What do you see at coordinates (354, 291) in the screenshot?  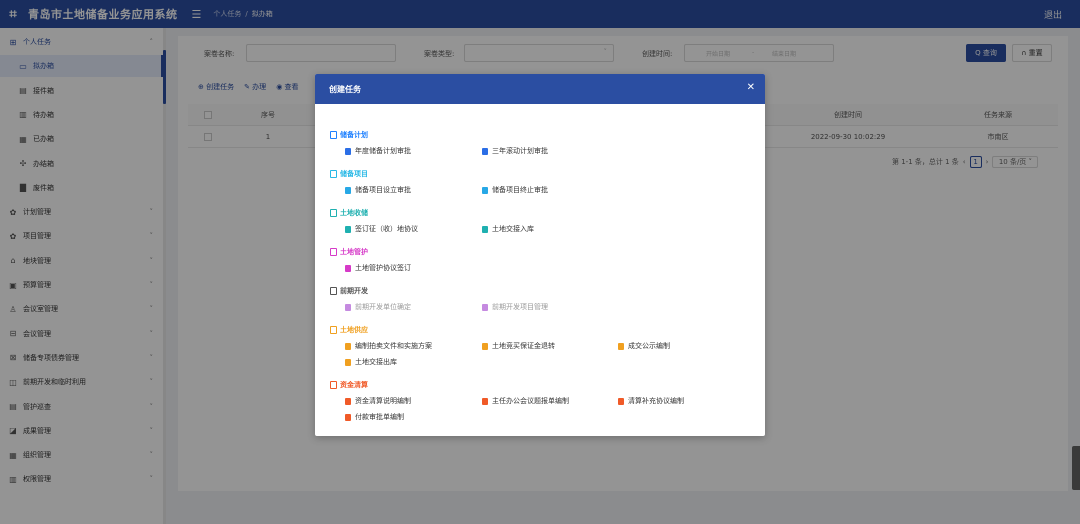 I see `section-title: 前期开发` at bounding box center [354, 291].